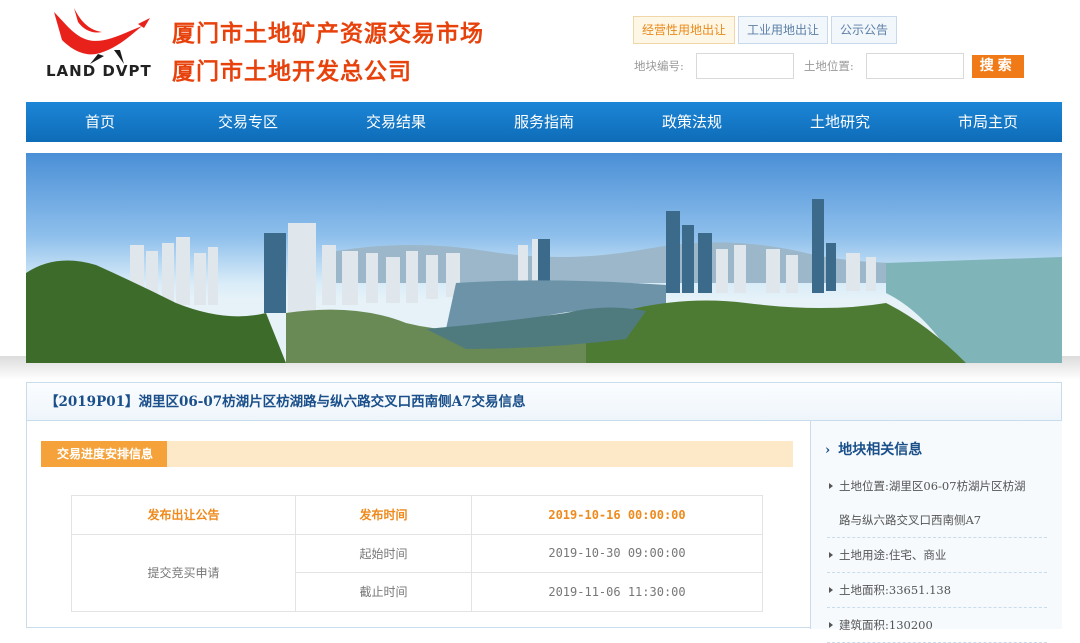  Describe the element at coordinates (744, 66) in the screenshot. I see `plot-number-input` at that location.